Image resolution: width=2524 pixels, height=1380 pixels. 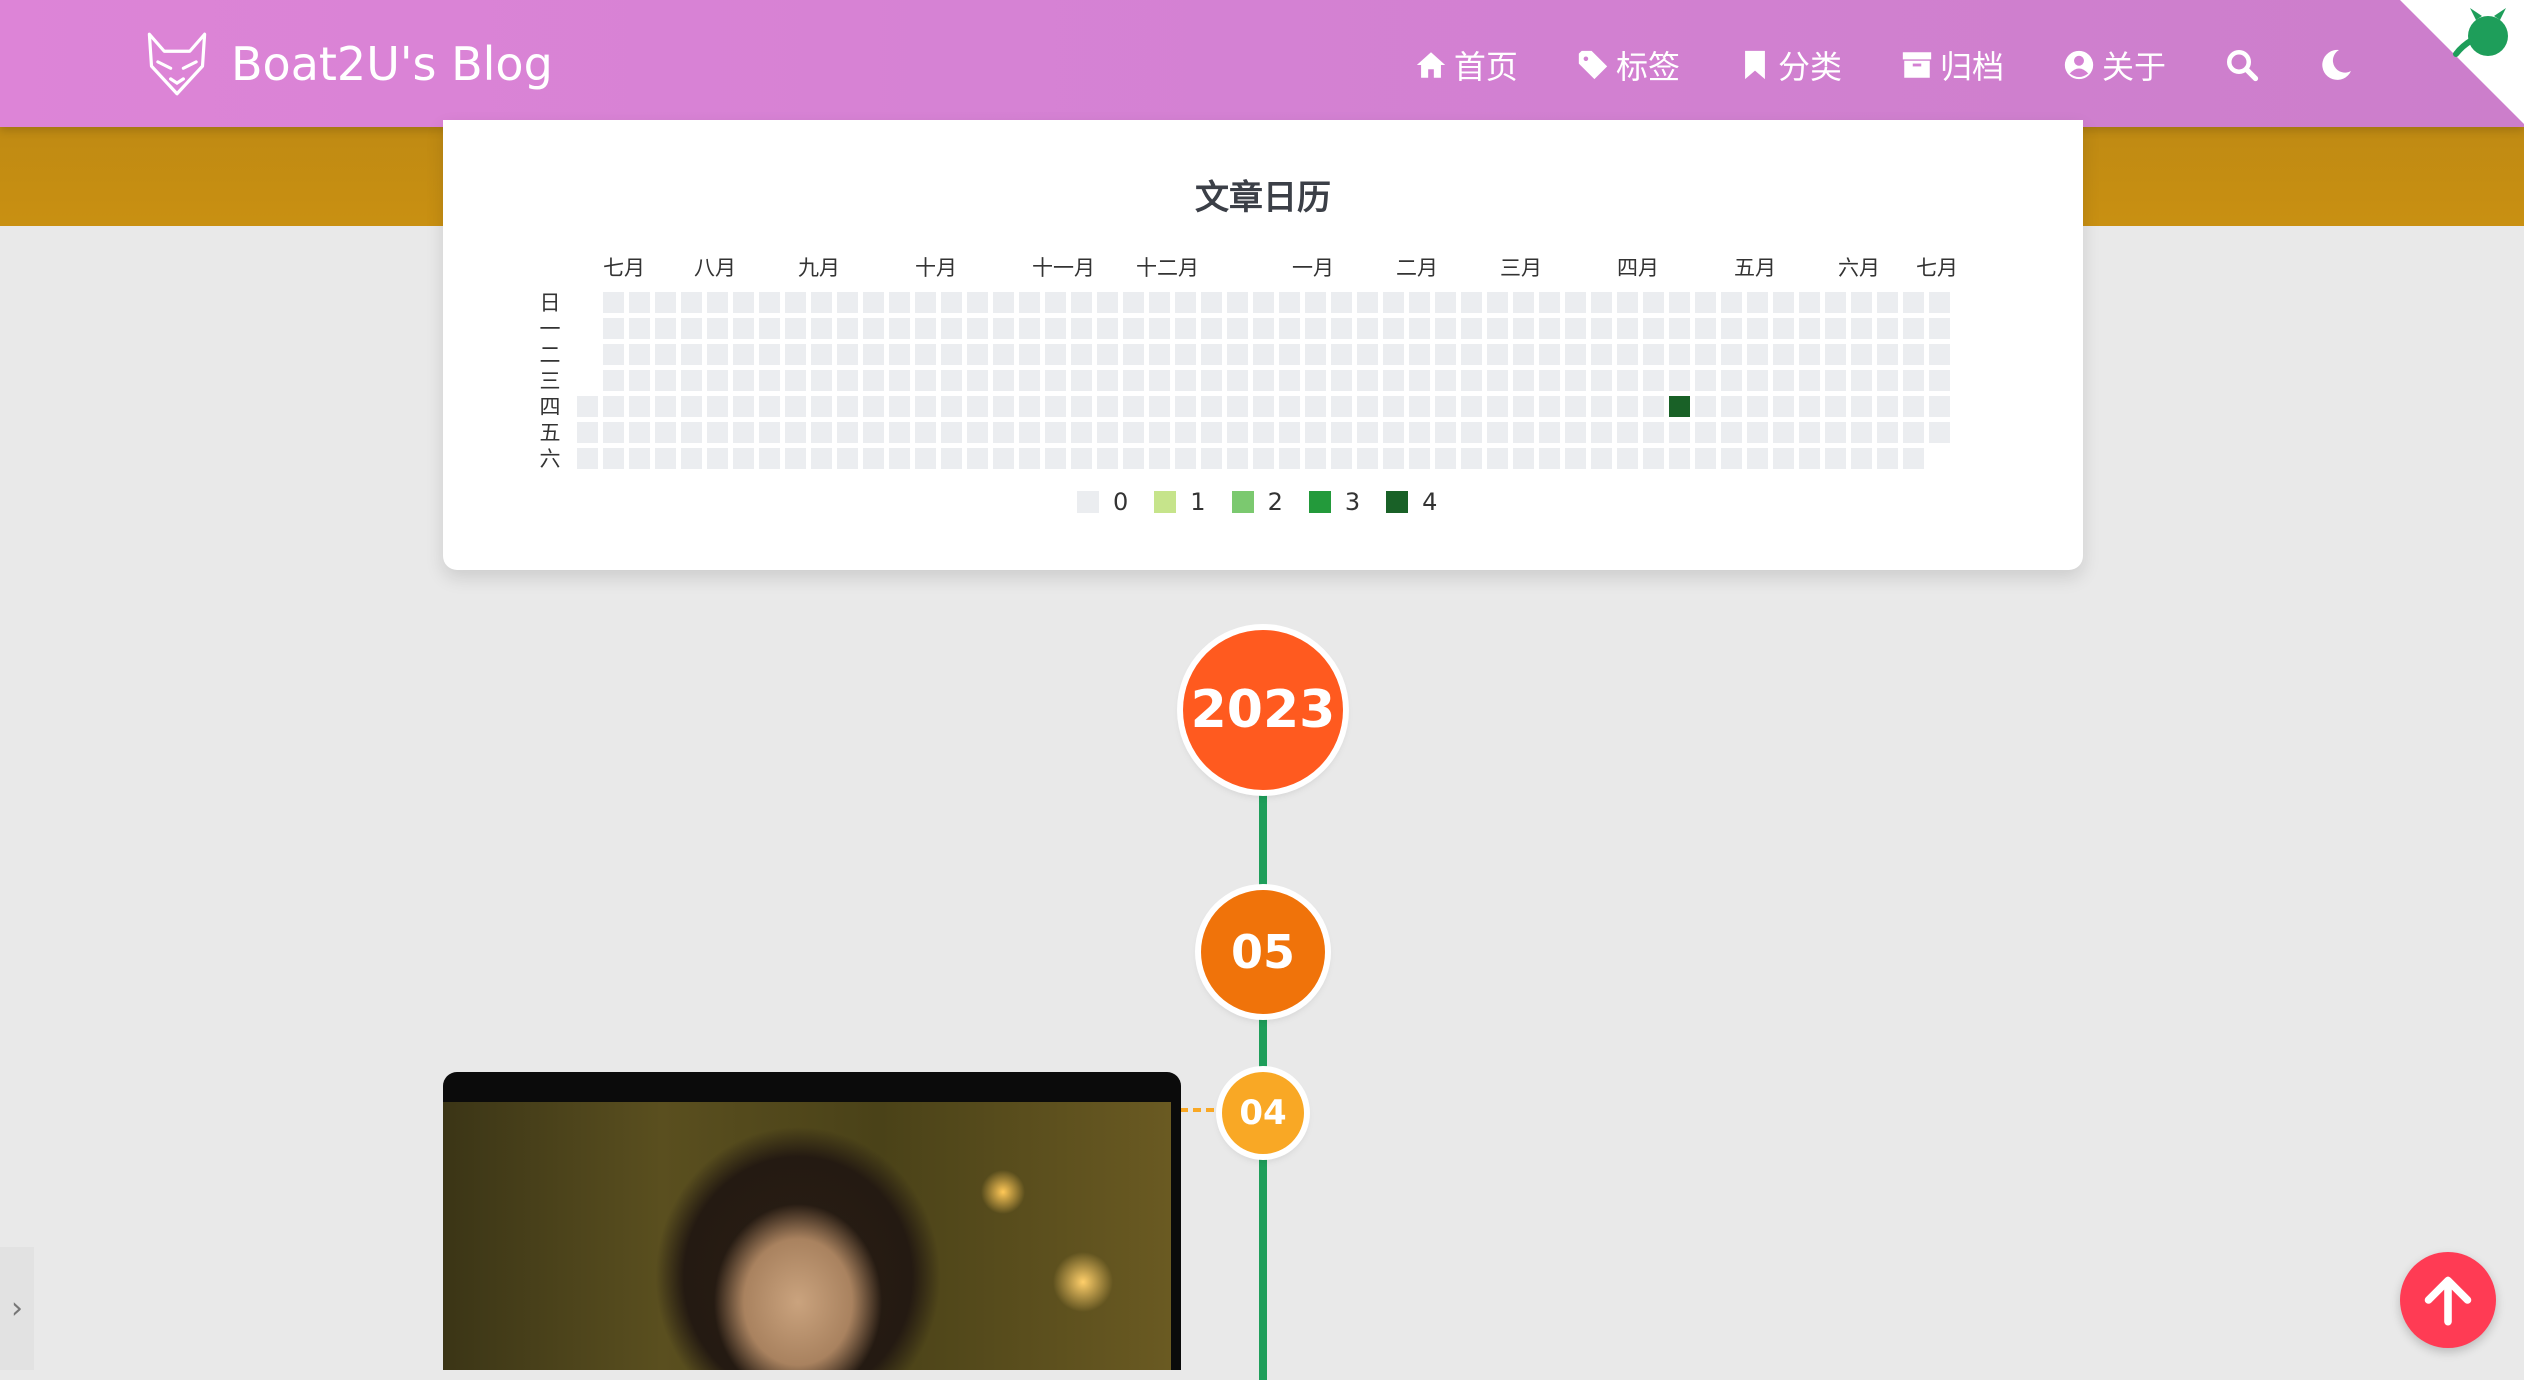 What do you see at coordinates (2336, 65) in the screenshot?
I see `theme-toggle-button` at bounding box center [2336, 65].